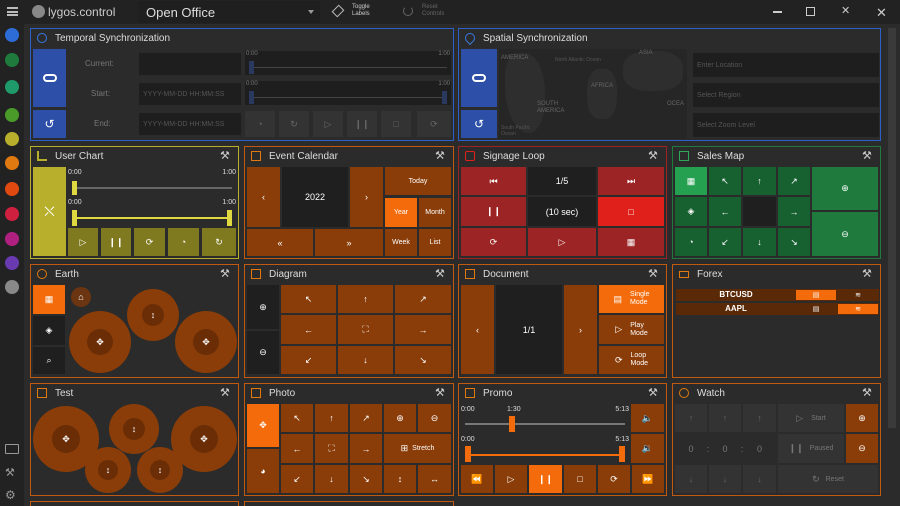 The height and width of the screenshot is (506, 900). What do you see at coordinates (365, 329) in the screenshot?
I see `diagram-fit-button: ⛶` at bounding box center [365, 329].